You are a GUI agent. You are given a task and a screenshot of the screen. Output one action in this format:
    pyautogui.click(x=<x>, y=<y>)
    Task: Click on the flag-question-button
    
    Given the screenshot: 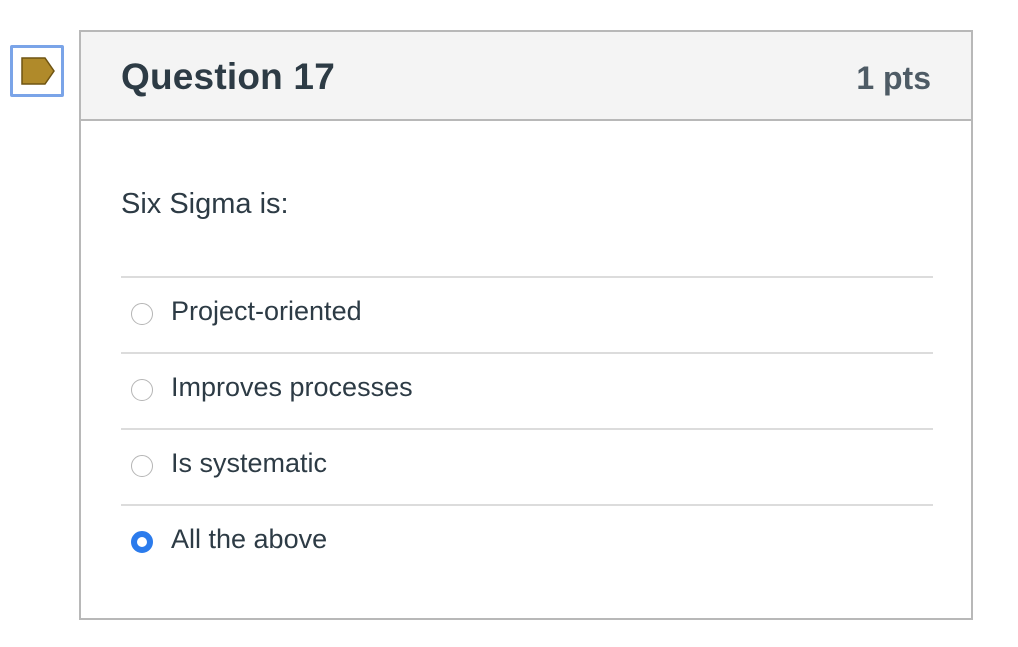 What is the action you would take?
    pyautogui.click(x=37, y=71)
    